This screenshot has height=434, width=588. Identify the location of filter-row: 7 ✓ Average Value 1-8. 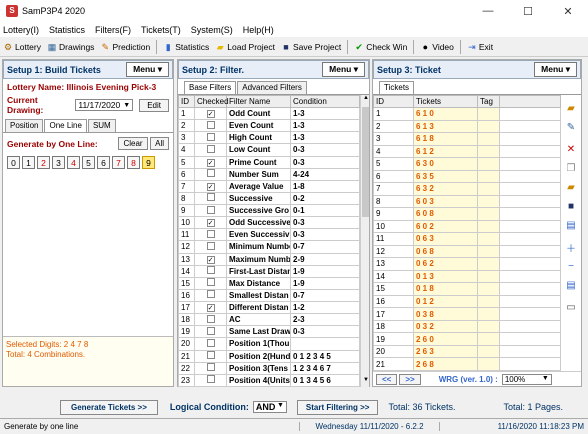
(269, 186).